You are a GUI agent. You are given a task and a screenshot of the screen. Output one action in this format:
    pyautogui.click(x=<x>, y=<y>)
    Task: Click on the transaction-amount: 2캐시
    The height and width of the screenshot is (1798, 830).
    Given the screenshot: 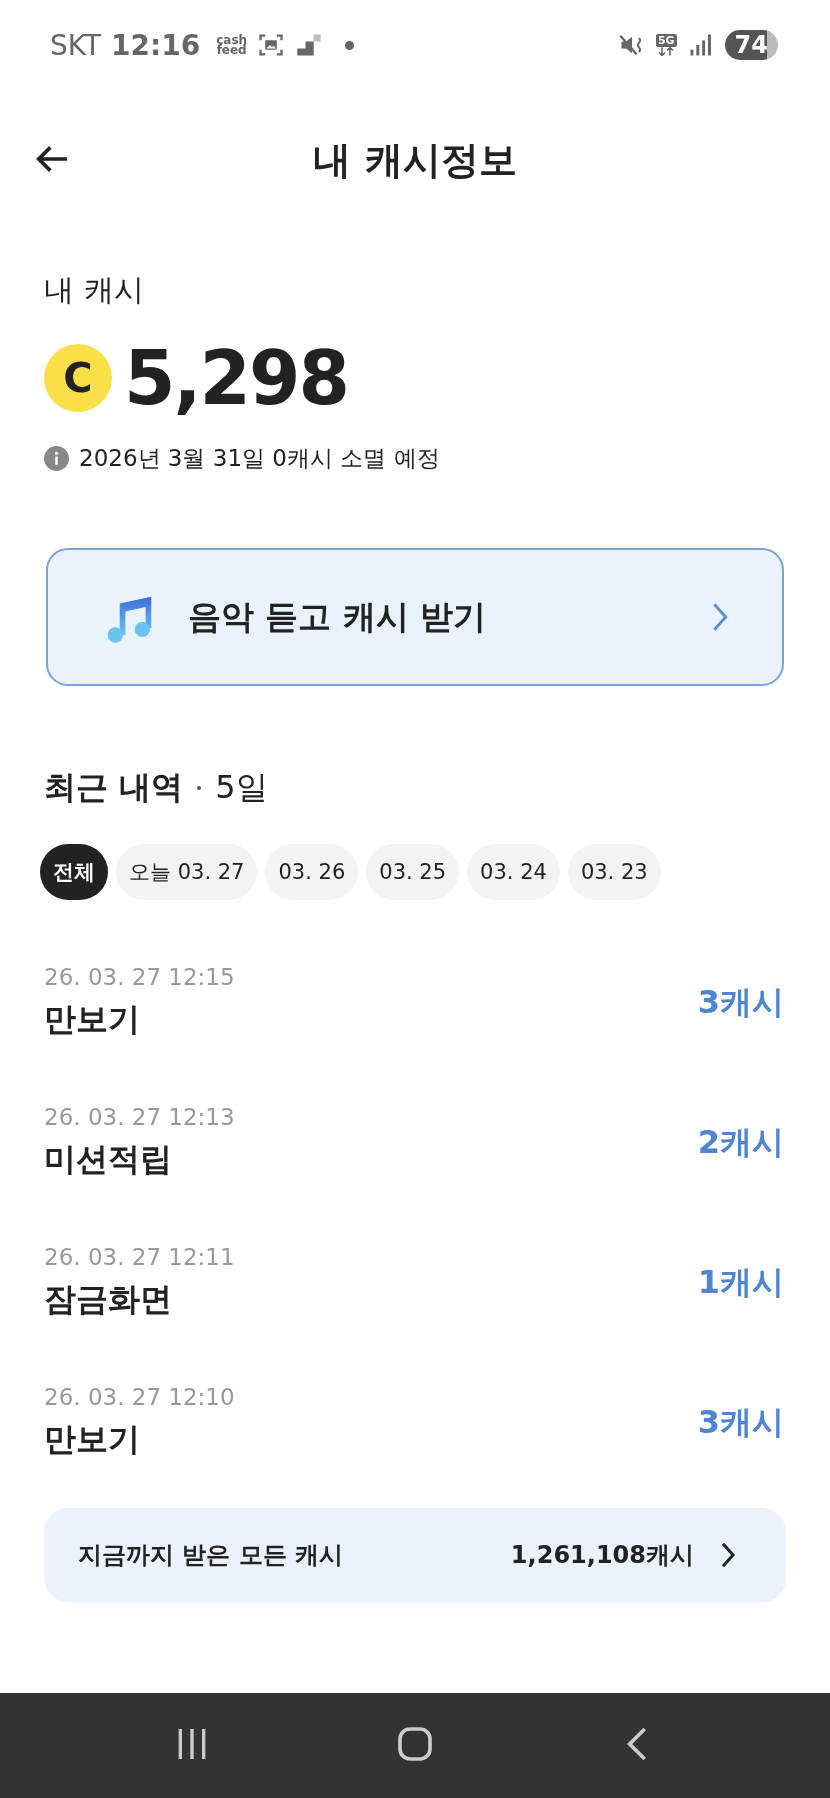 What is the action you would take?
    pyautogui.click(x=740, y=1142)
    